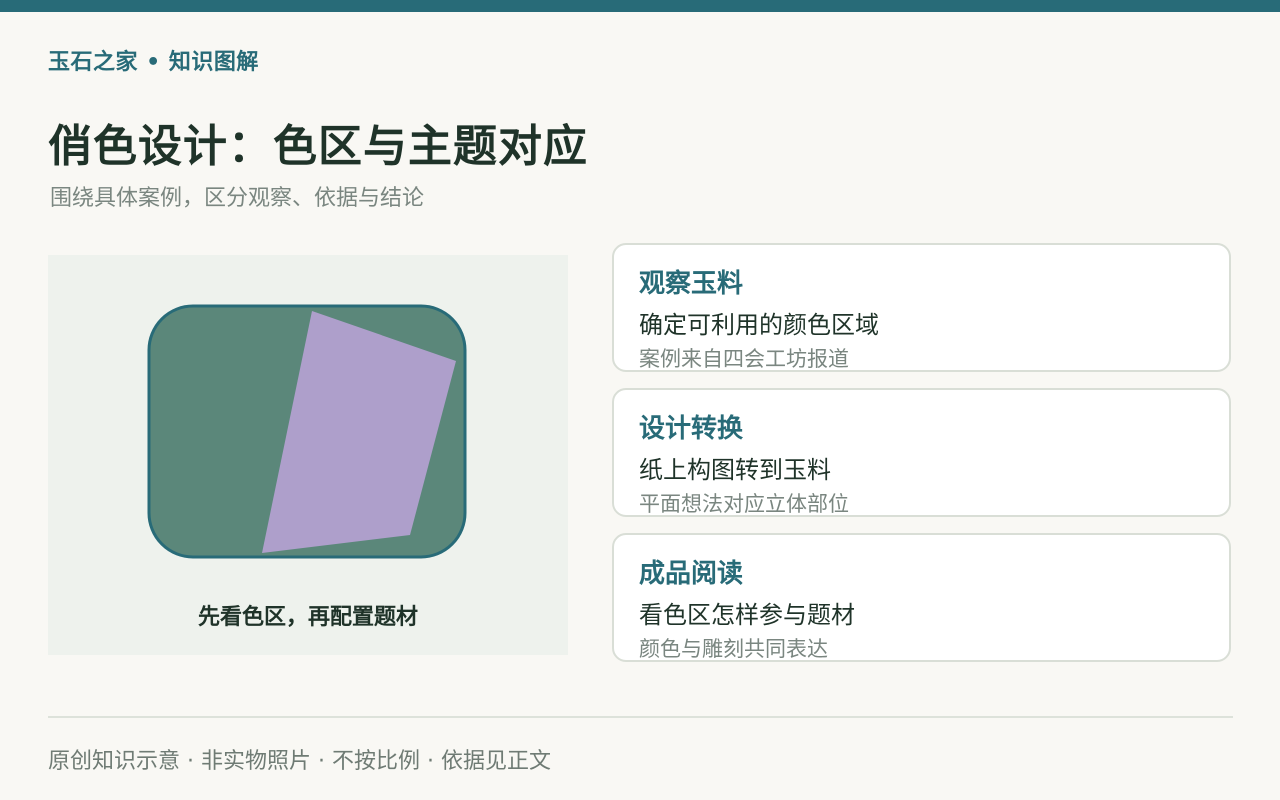  What do you see at coordinates (921, 597) in the screenshot?
I see `card-finished-reading: 成品阅读 看色区怎样参与题材 颜色与雕刻共同表达` at bounding box center [921, 597].